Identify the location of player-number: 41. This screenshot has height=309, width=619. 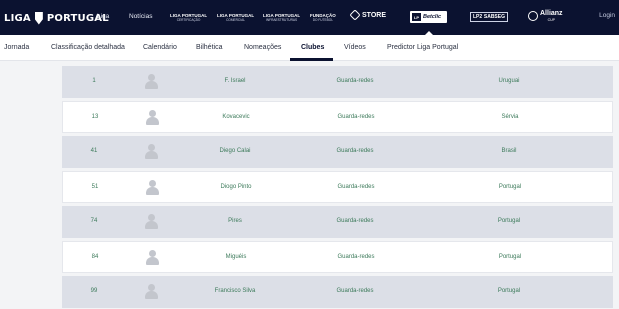
(94, 151).